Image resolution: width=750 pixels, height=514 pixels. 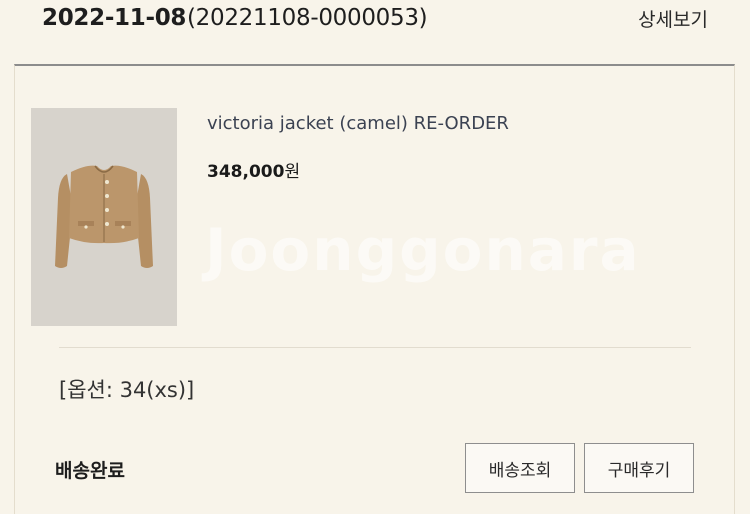 I want to click on order-date: 2022-11-08, so click(x=114, y=18).